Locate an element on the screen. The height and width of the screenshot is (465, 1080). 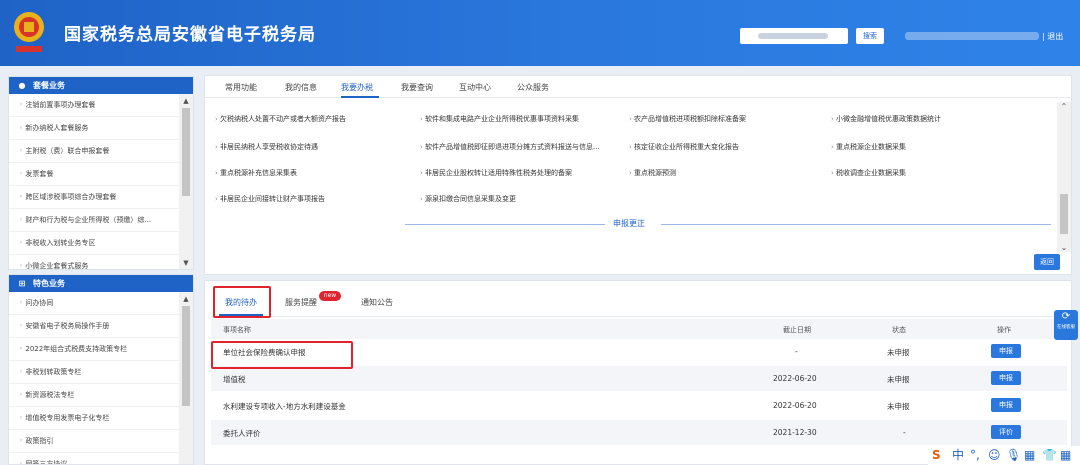
microphone-icon: 🎙 is located at coordinates (1013, 455).